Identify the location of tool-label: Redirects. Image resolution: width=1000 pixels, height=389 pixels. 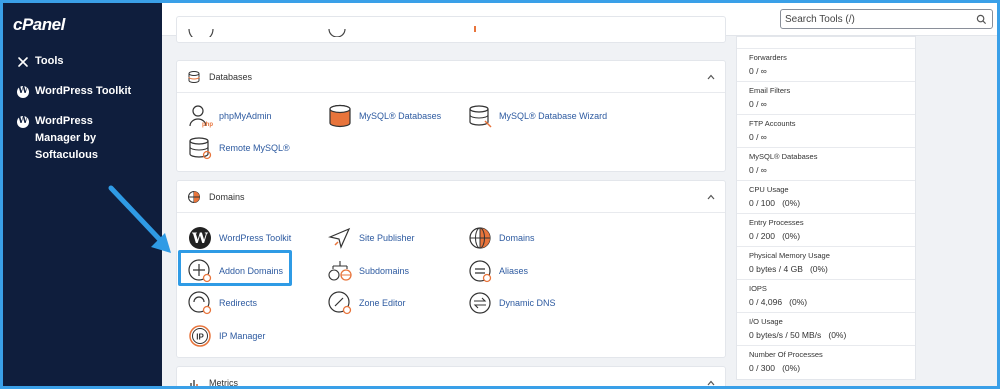
(238, 303).